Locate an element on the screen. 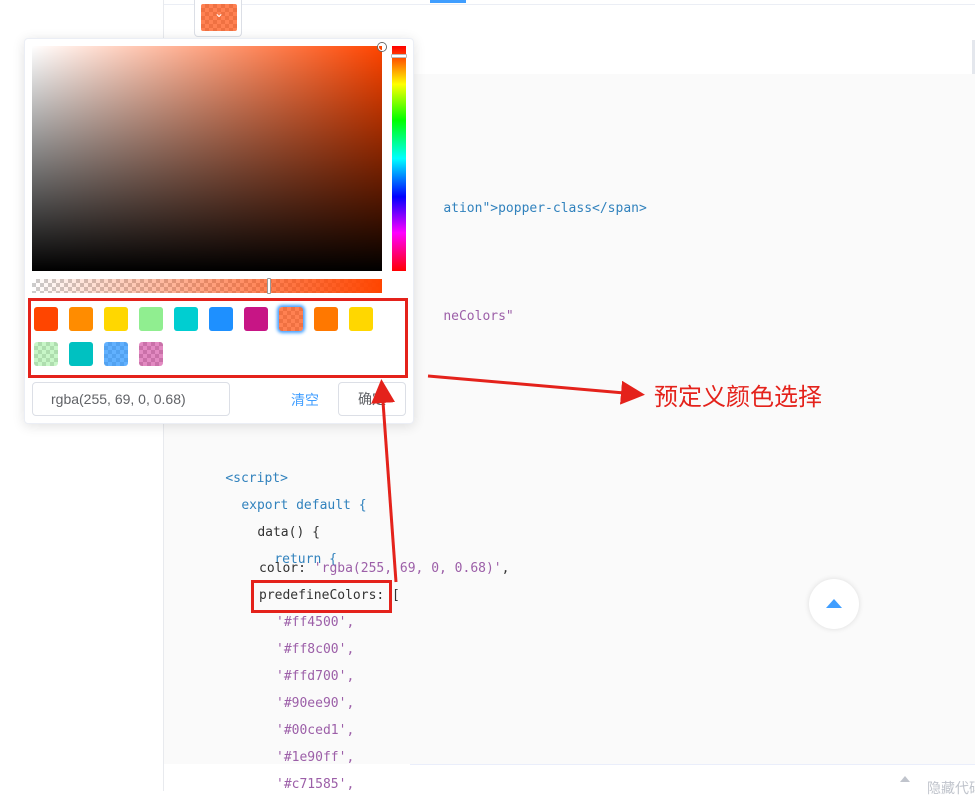 This screenshot has height=798, width=975. code-line-value: '#ff8c00', is located at coordinates (315, 649).